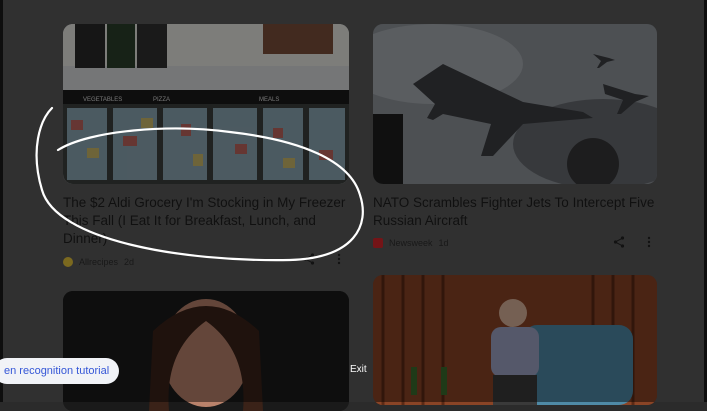 Image resolution: width=707 pixels, height=411 pixels. I want to click on time-ago: 1d, so click(443, 243).